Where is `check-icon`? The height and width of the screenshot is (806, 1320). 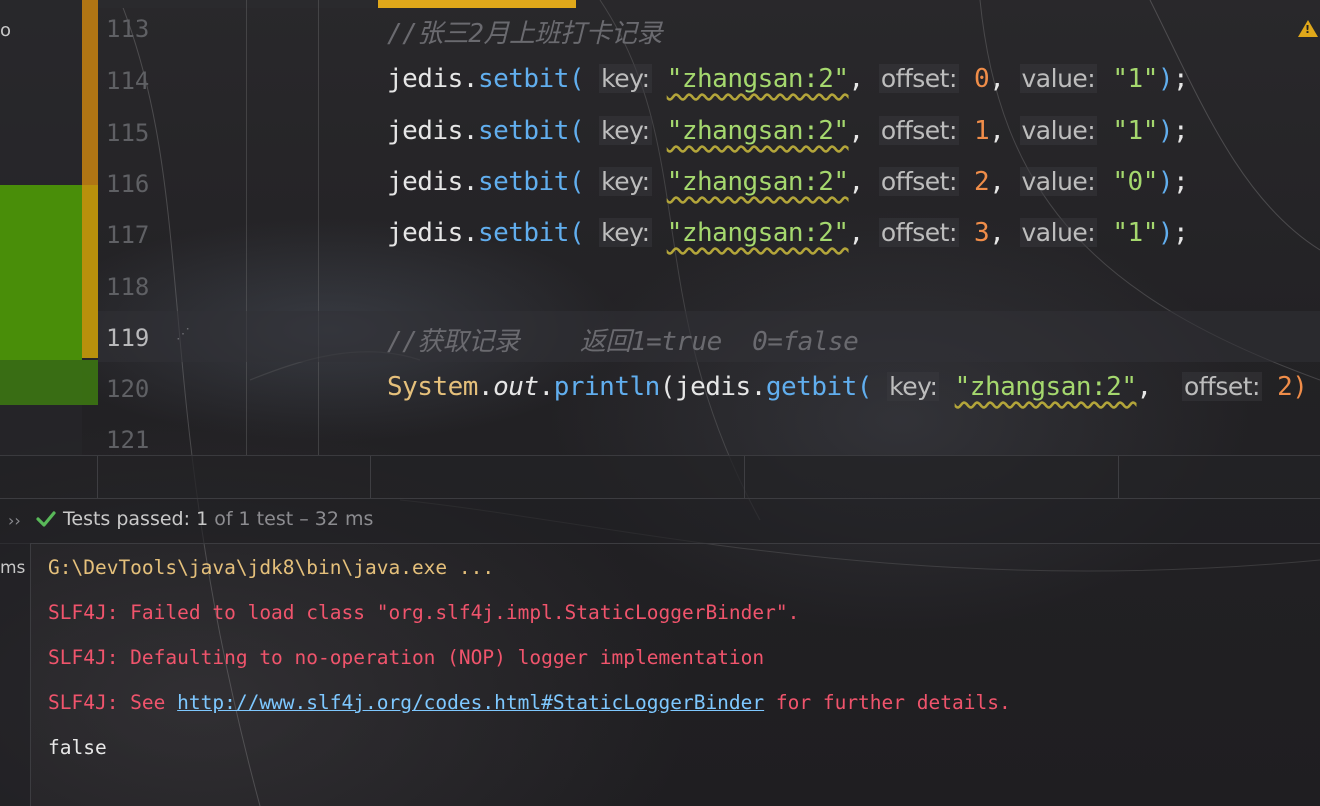
check-icon is located at coordinates (46, 519).